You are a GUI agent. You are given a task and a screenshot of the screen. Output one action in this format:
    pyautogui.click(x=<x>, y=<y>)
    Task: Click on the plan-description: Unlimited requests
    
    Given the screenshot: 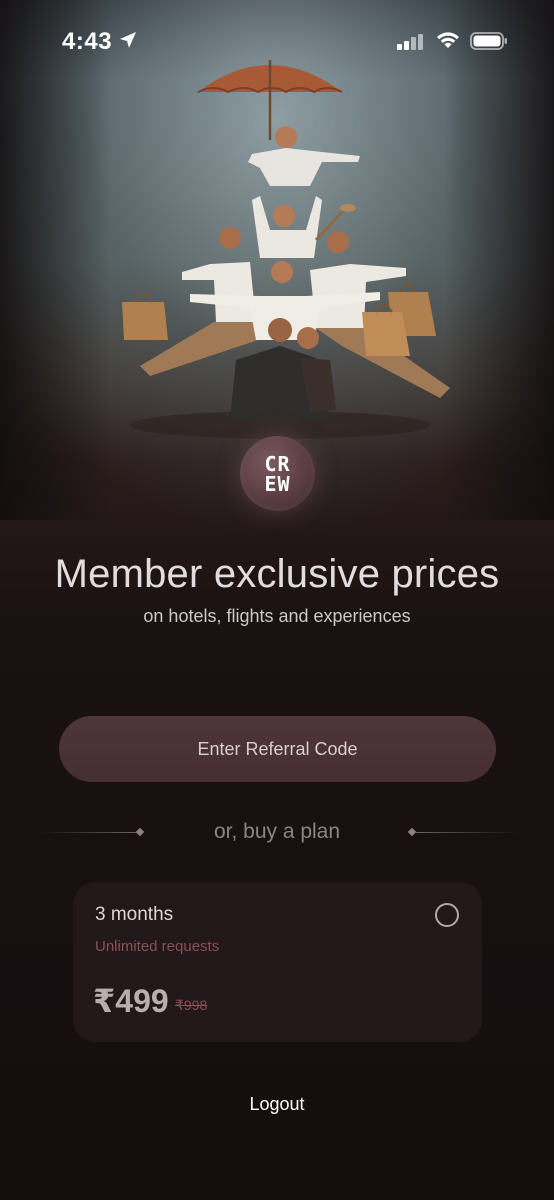 What is the action you would take?
    pyautogui.click(x=157, y=946)
    